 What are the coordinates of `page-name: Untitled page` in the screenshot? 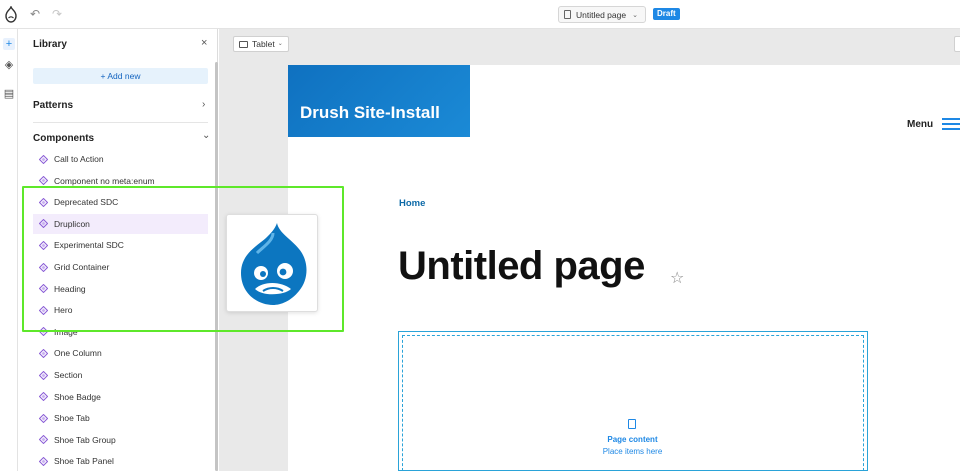 It's located at (601, 14).